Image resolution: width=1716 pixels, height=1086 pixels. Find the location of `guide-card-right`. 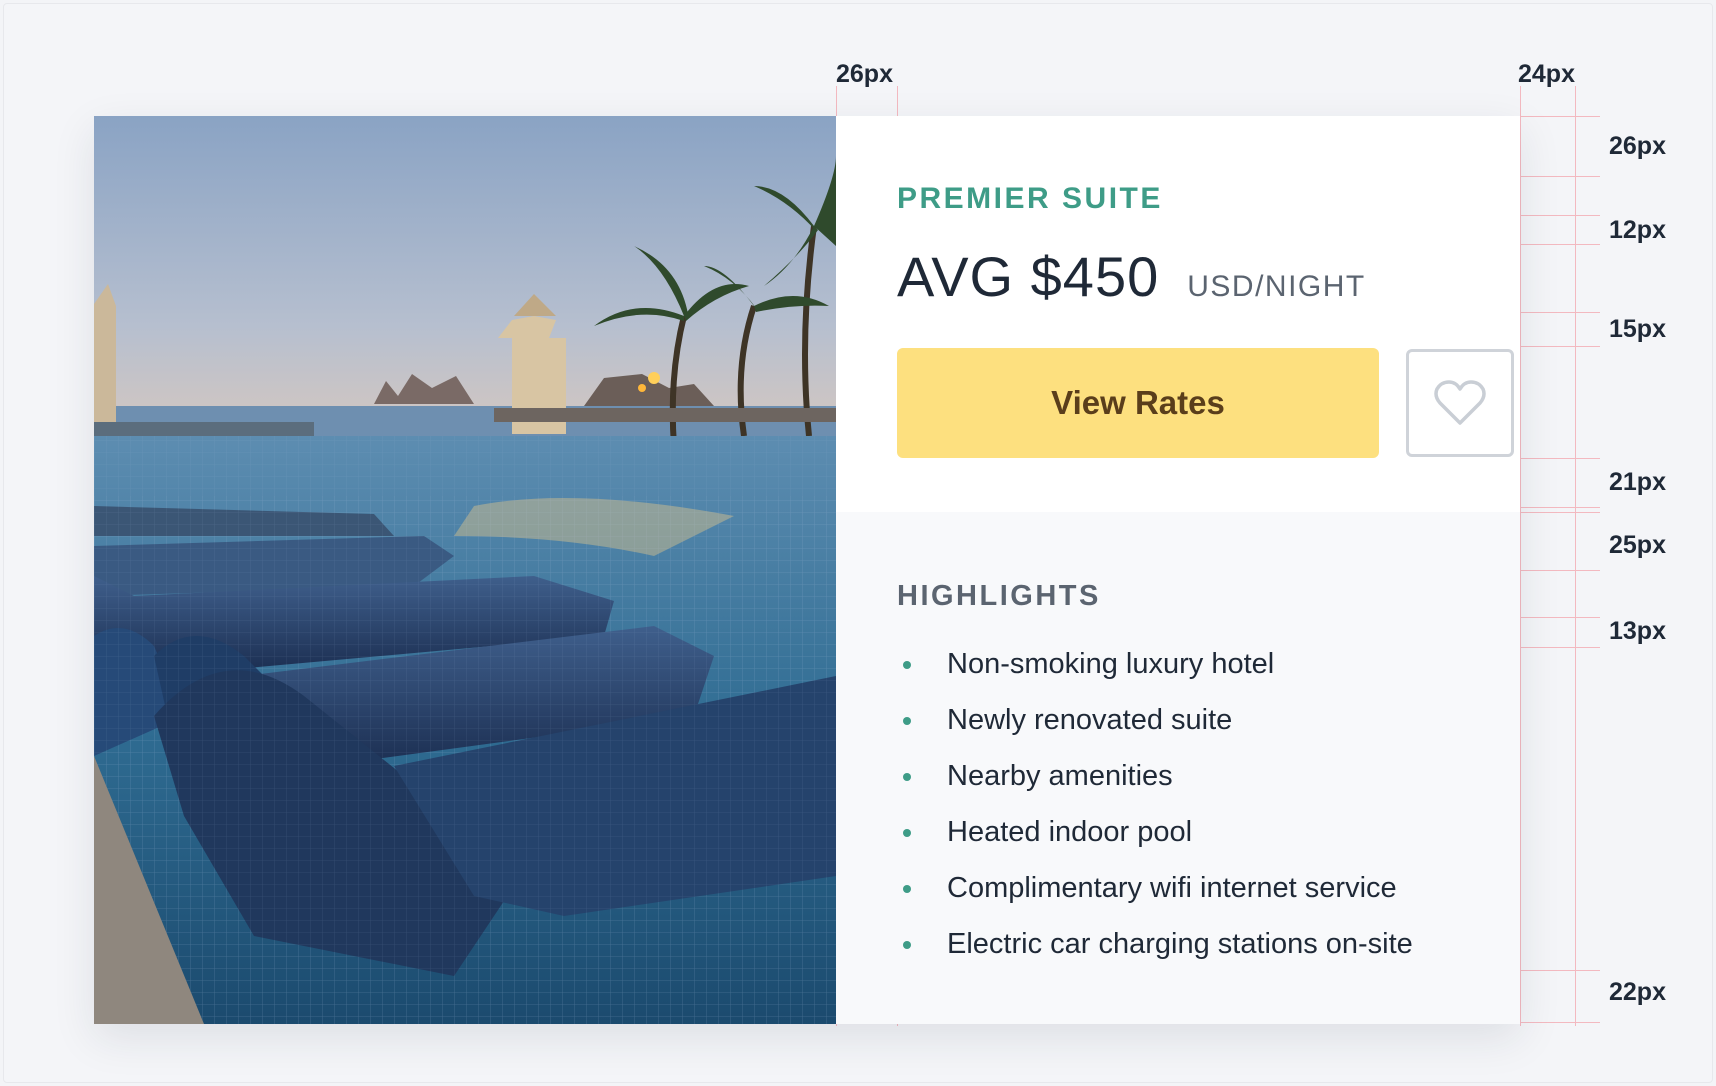

guide-card-right is located at coordinates (1575, 556).